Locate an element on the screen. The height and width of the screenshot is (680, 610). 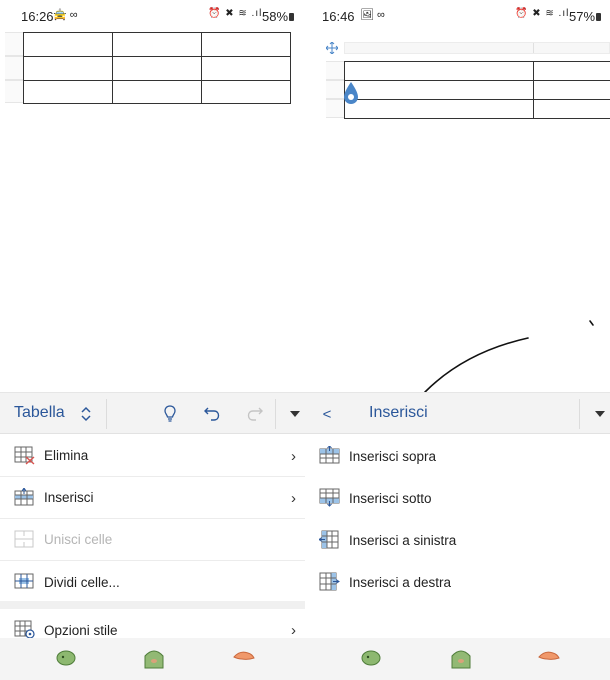
system-status-icons: ⏰ ✖ ≋ .ıl is located at coordinates (235, 13).